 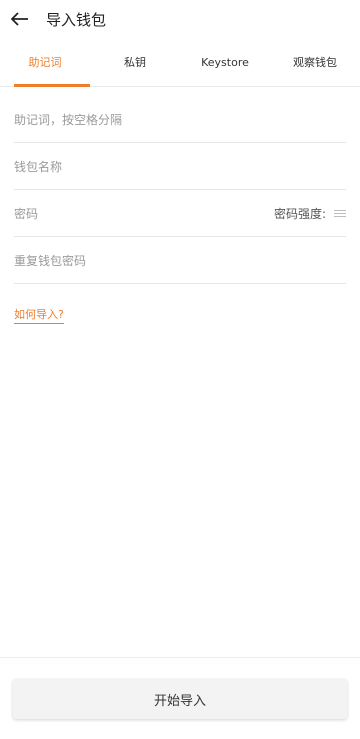 I want to click on wallet-name-field: 钱包名称, so click(x=180, y=166).